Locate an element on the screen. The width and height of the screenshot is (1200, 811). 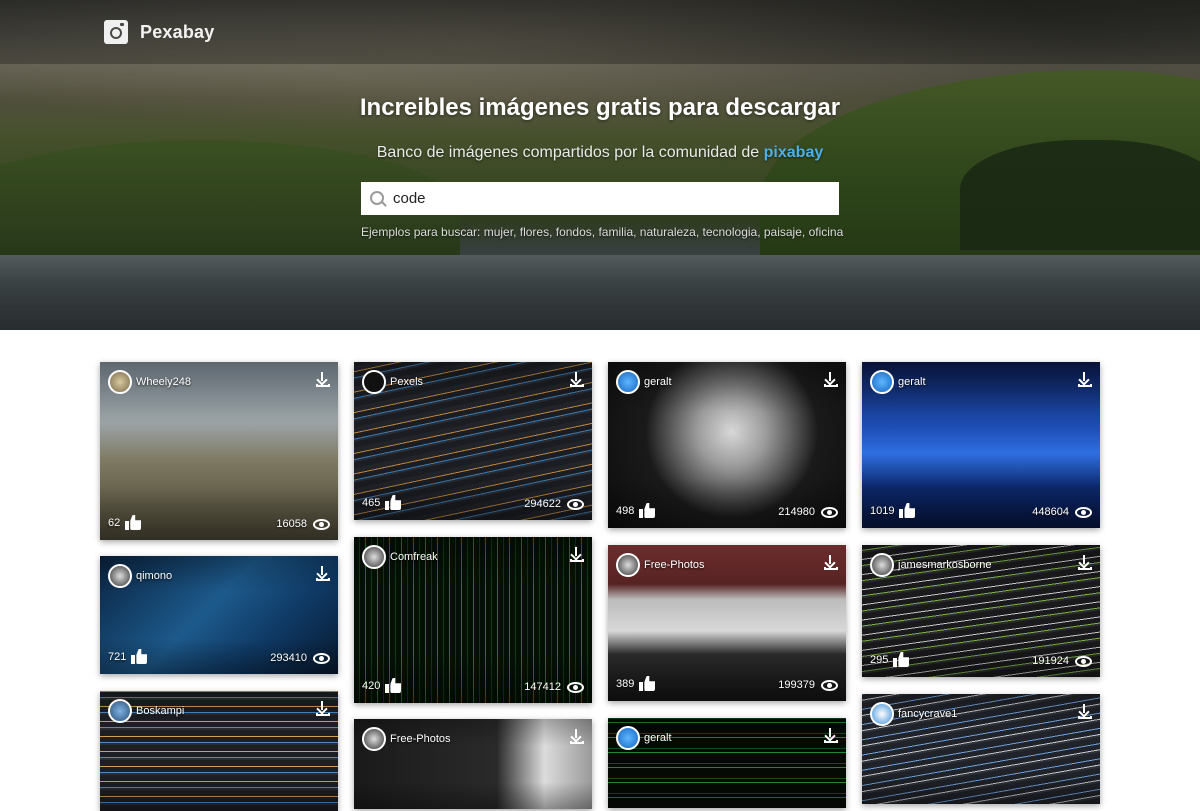
image-card: Free-Photos 389 199379 is located at coordinates (727, 623).